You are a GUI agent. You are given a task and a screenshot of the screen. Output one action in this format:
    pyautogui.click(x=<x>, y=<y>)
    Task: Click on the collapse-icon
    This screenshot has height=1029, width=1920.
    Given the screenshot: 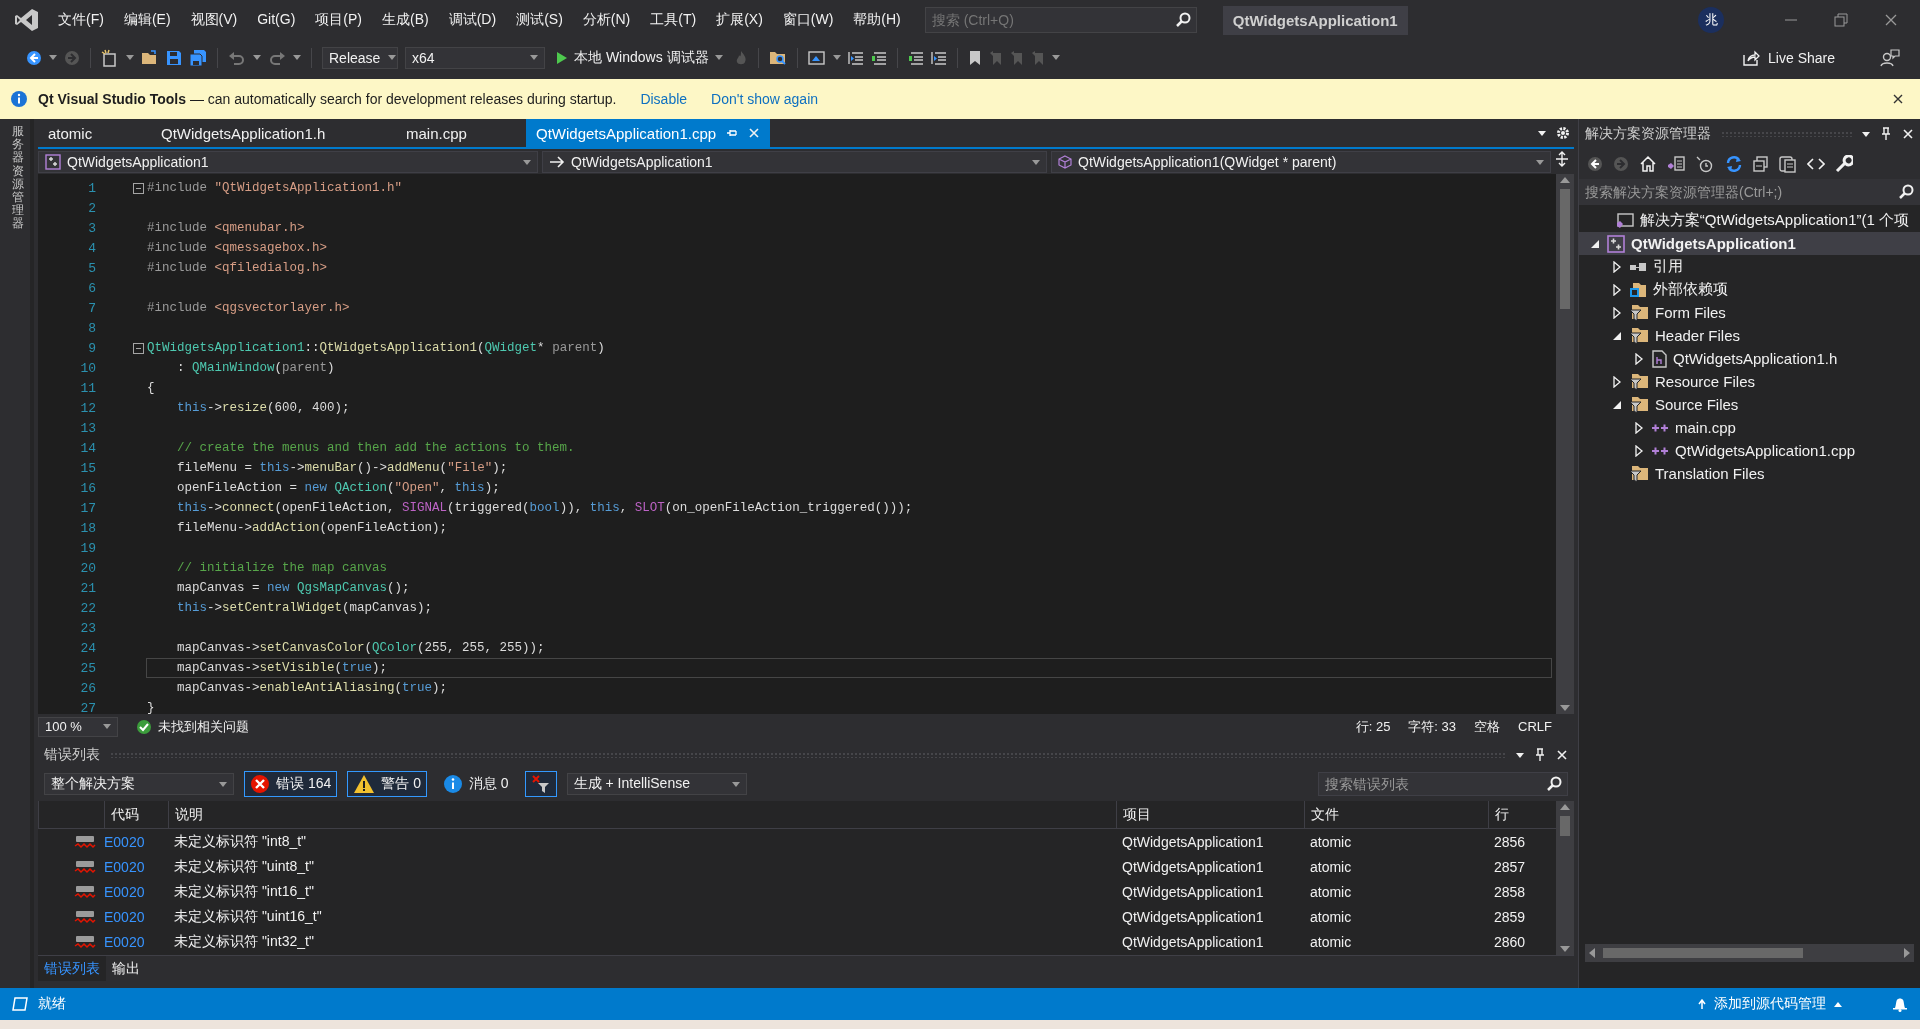 What is the action you would take?
    pyautogui.click(x=138, y=348)
    